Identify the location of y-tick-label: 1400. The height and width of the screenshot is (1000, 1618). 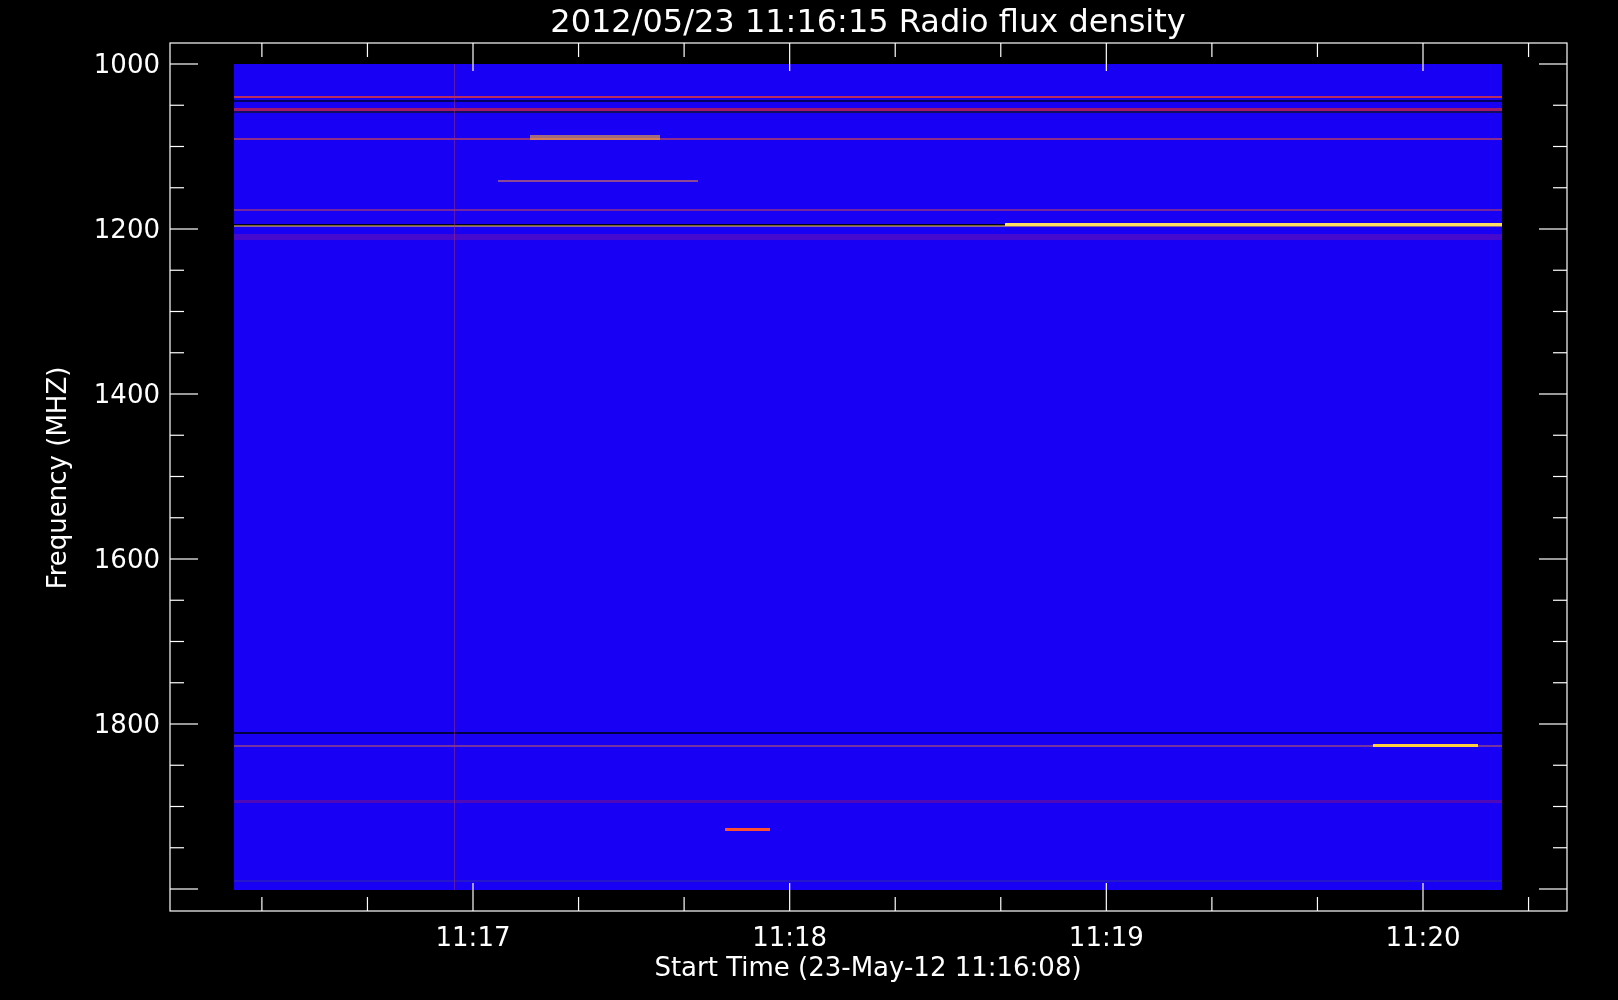
(126, 394).